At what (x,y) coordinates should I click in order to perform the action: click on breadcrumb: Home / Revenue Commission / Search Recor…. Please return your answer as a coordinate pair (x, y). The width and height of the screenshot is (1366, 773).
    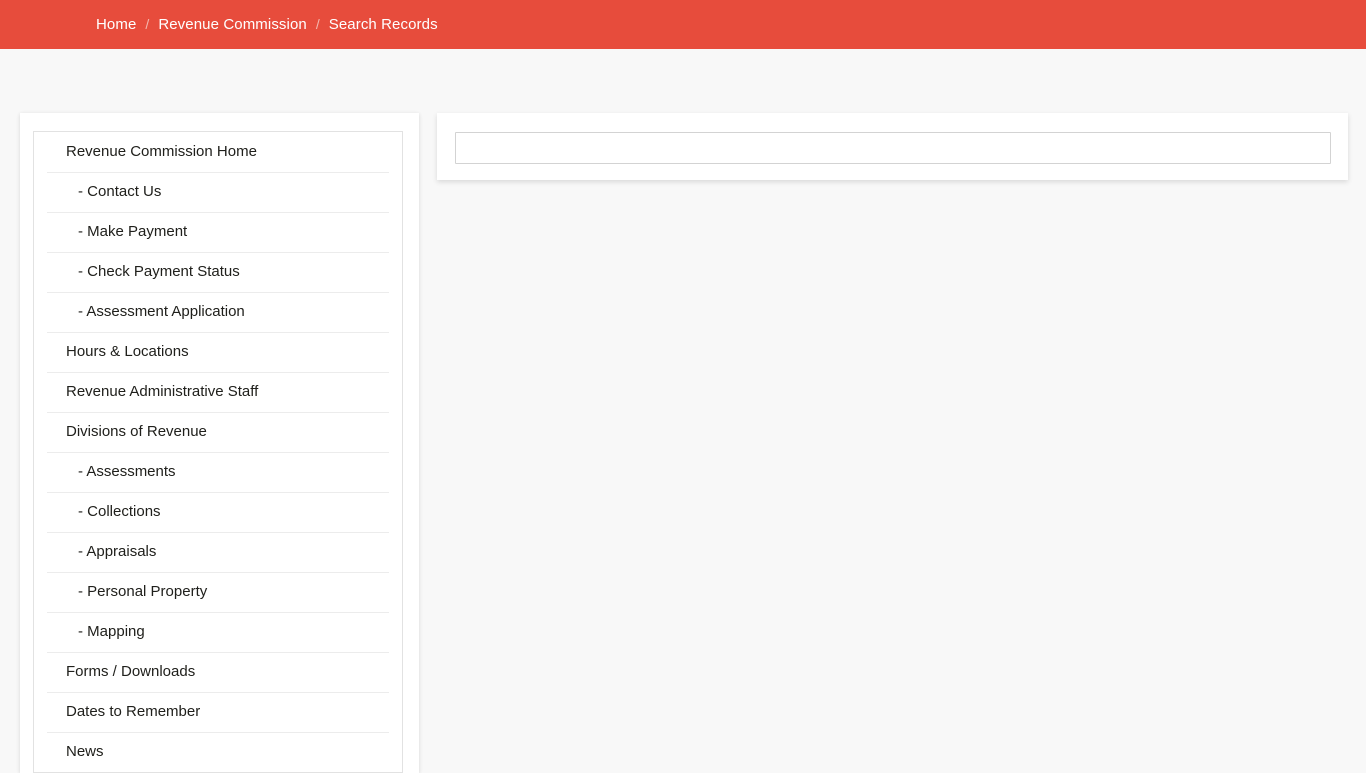
    Looking at the image, I should click on (219, 24).